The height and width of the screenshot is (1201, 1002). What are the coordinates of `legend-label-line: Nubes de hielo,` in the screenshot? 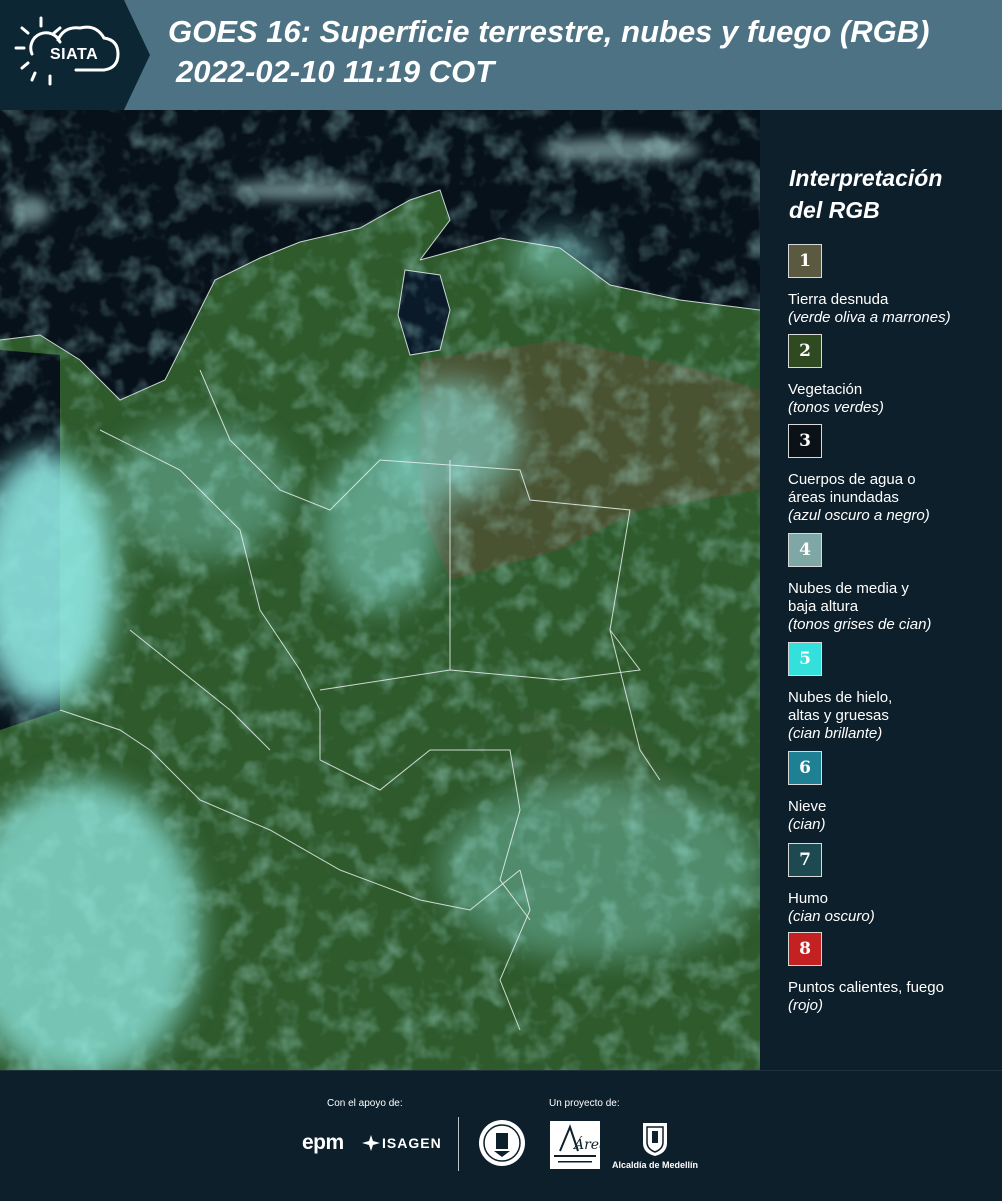 It's located at (840, 697).